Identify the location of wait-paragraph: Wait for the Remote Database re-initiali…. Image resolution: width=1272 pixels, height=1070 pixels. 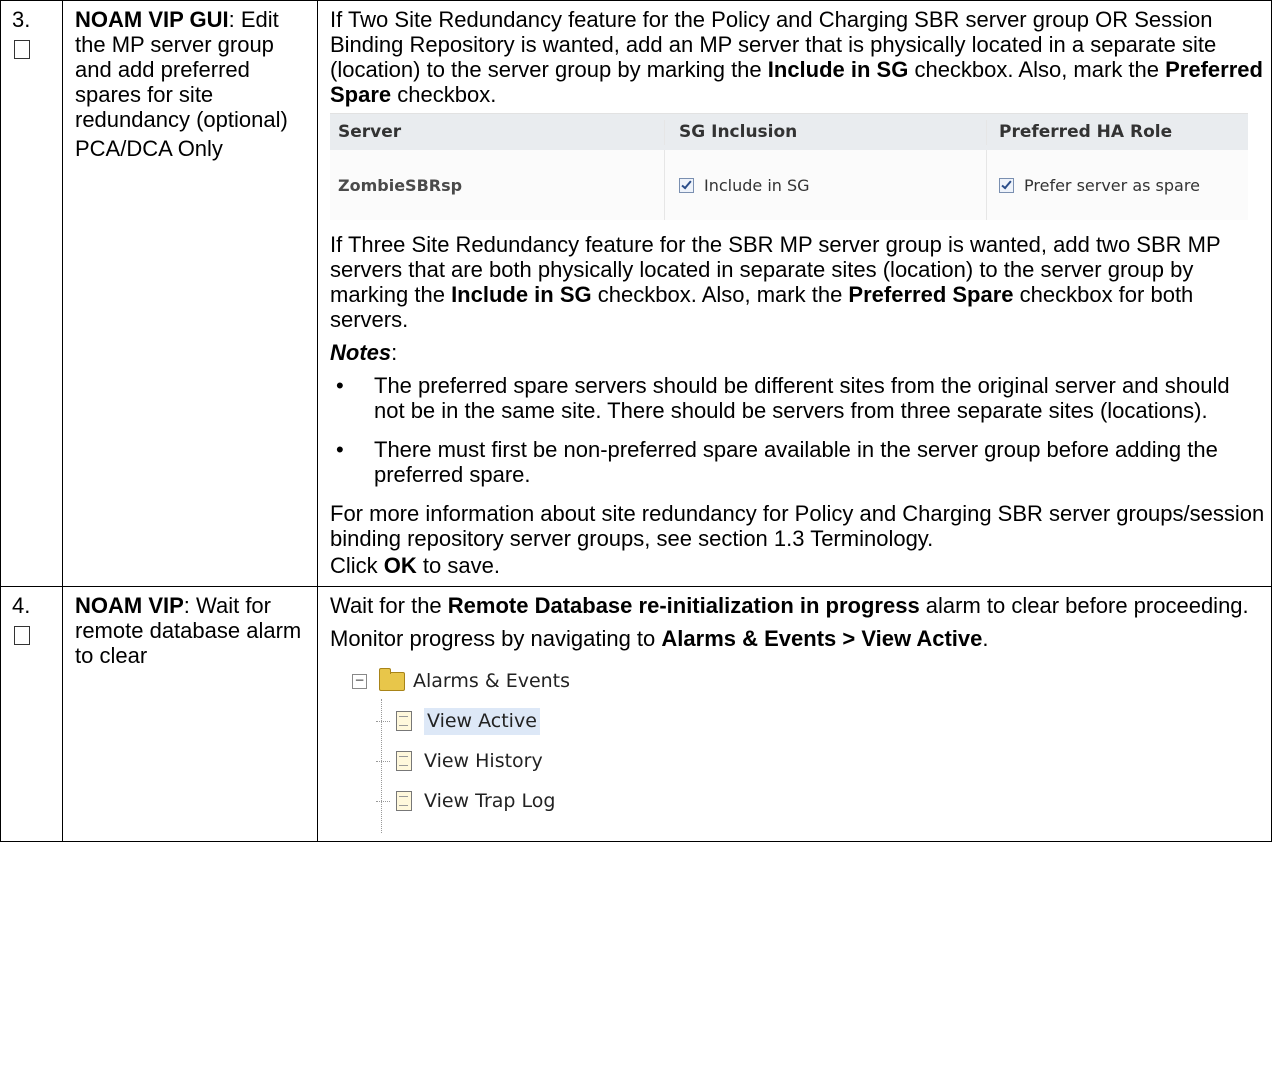
(797, 605).